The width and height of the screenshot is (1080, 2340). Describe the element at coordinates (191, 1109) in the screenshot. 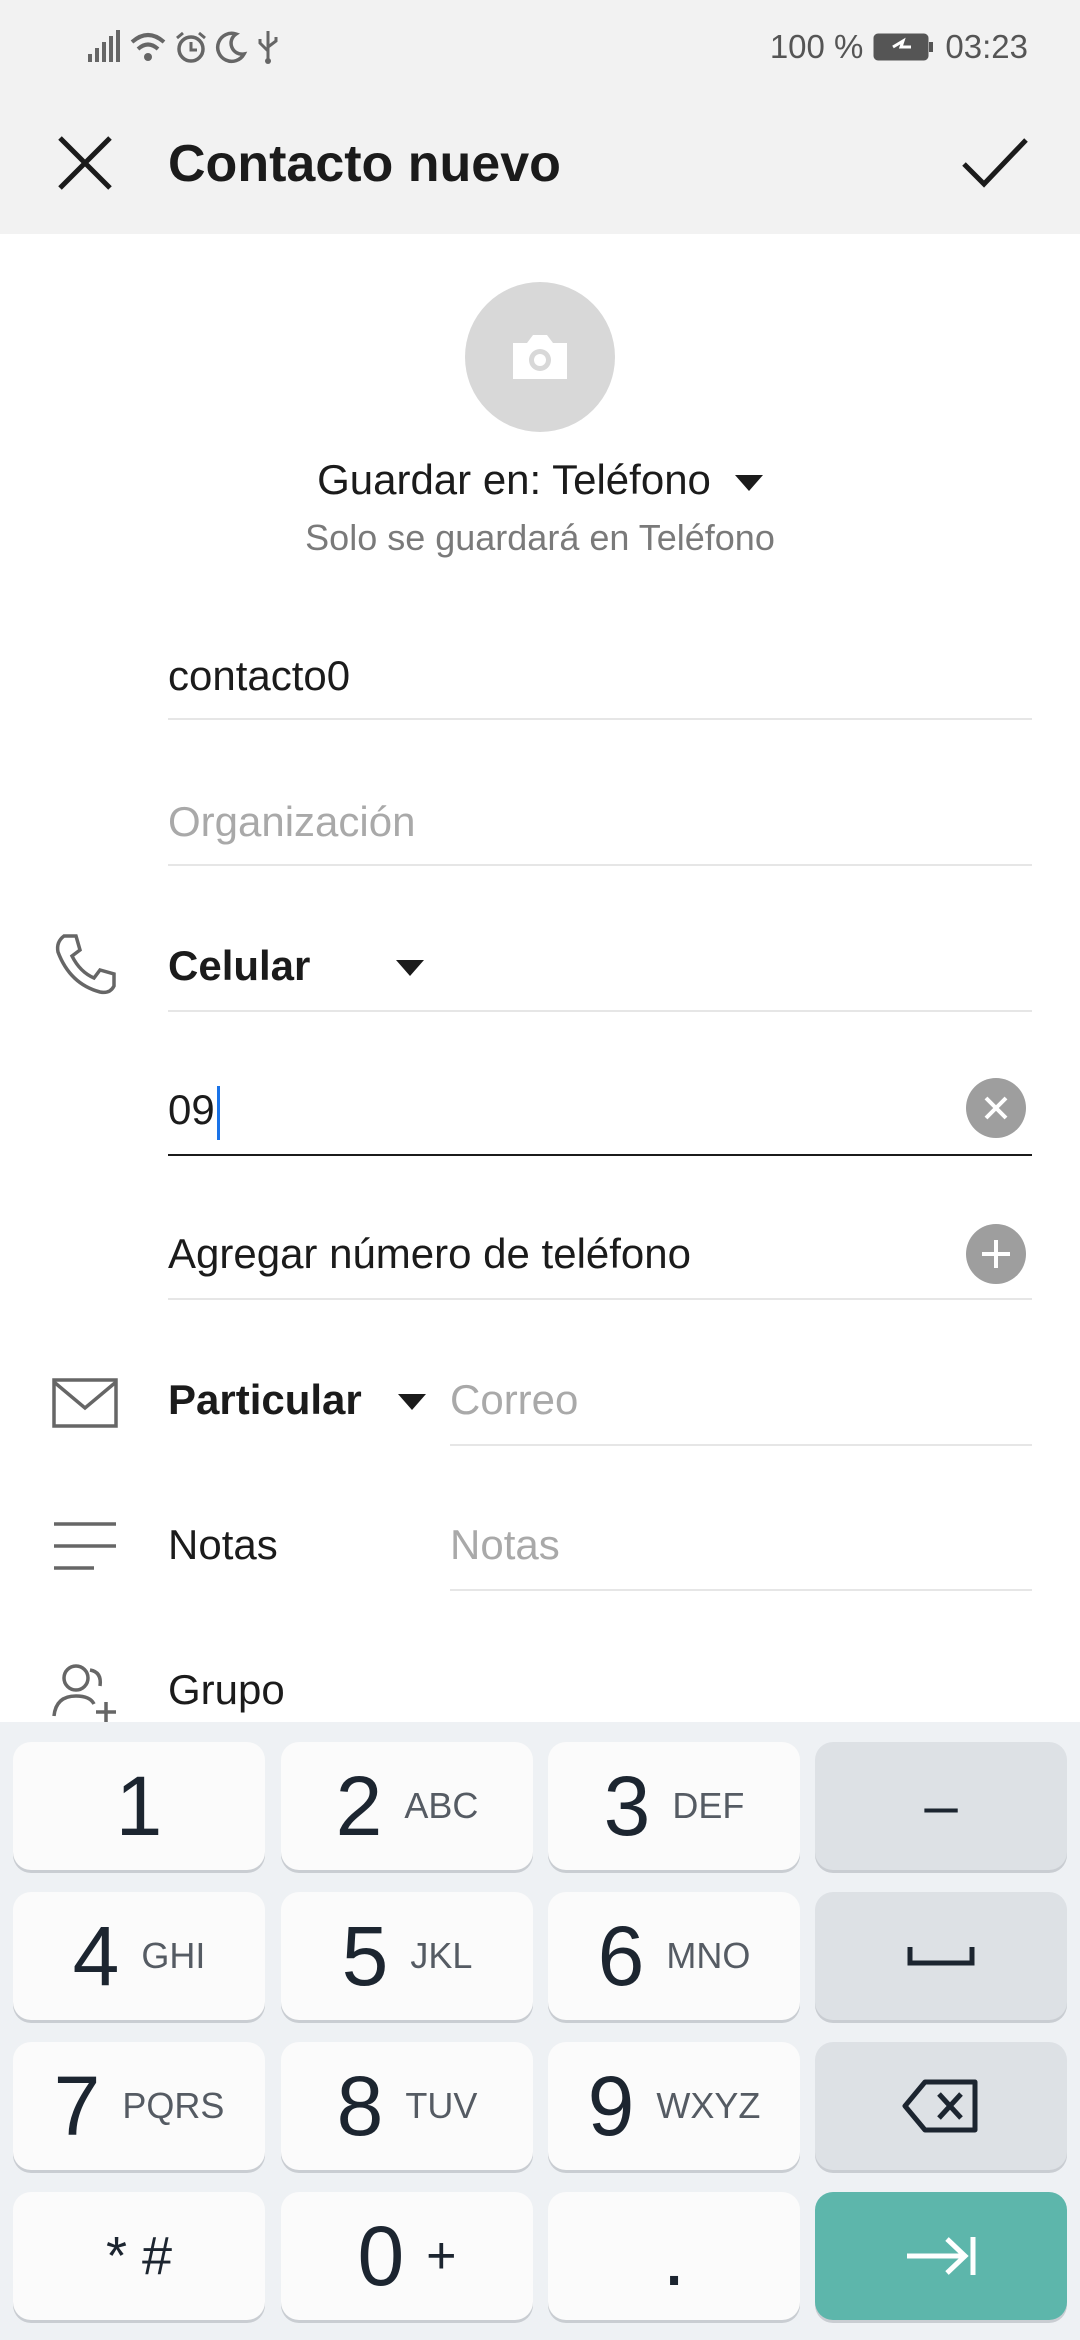

I see `phone-number-value: 09` at that location.